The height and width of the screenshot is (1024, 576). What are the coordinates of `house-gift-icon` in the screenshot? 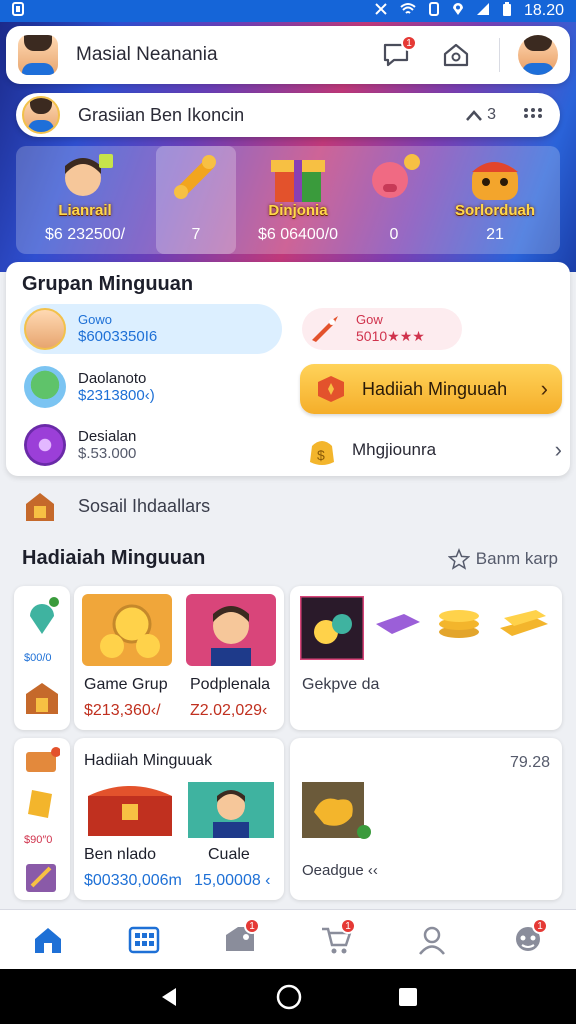 It's located at (40, 507).